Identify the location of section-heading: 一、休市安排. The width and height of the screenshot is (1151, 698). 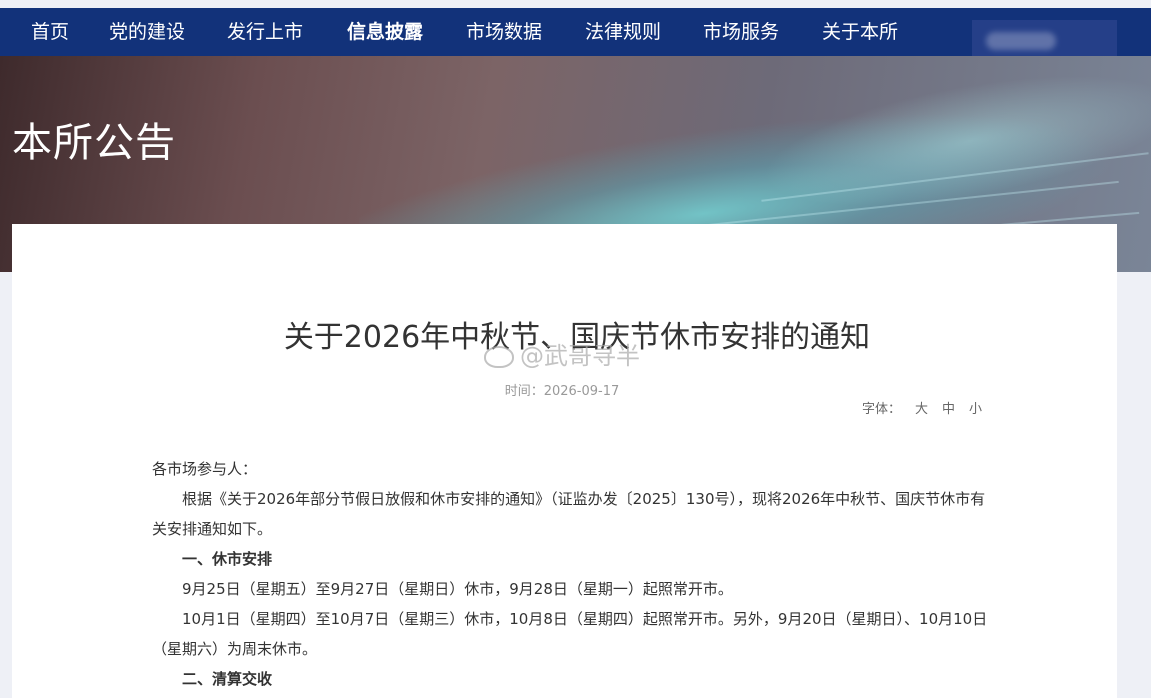
(227, 559).